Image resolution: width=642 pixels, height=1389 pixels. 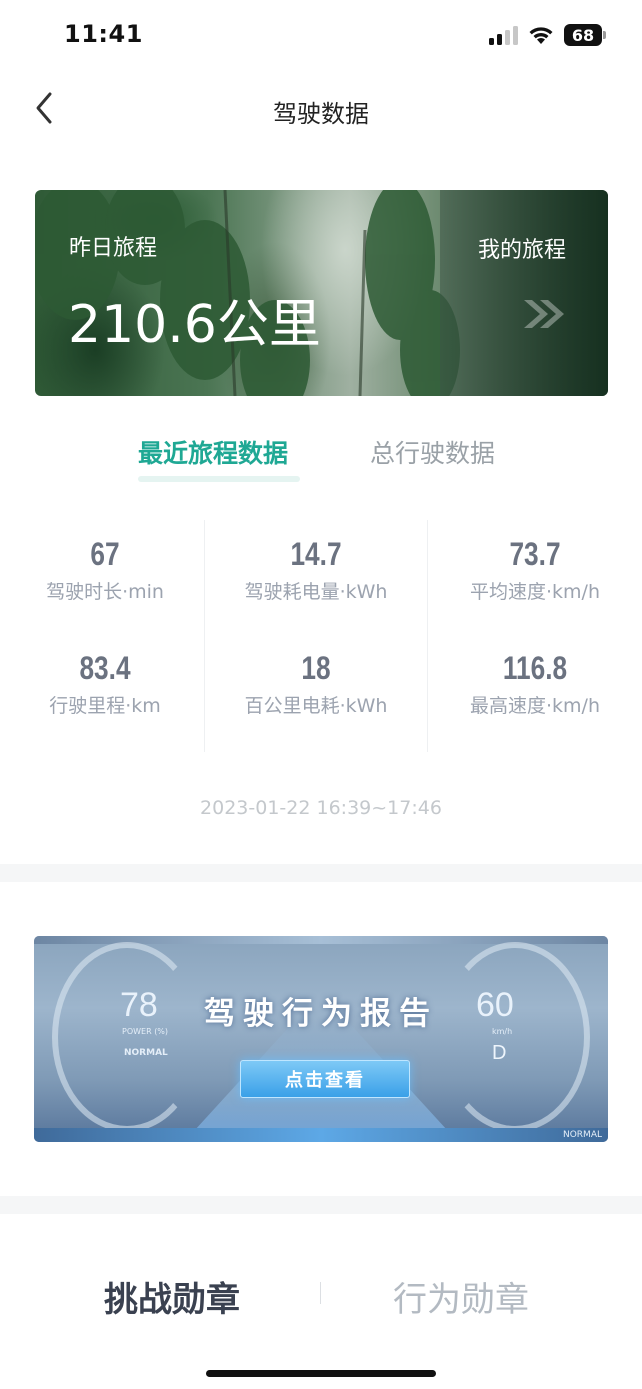 What do you see at coordinates (320, 1293) in the screenshot?
I see `tab-divider` at bounding box center [320, 1293].